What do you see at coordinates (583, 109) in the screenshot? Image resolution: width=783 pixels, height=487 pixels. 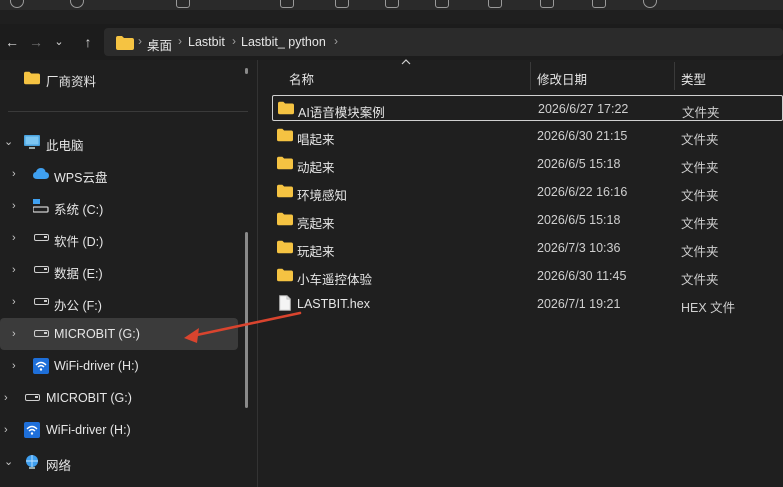 I see `file-date: 2026/6/27 17:22` at bounding box center [583, 109].